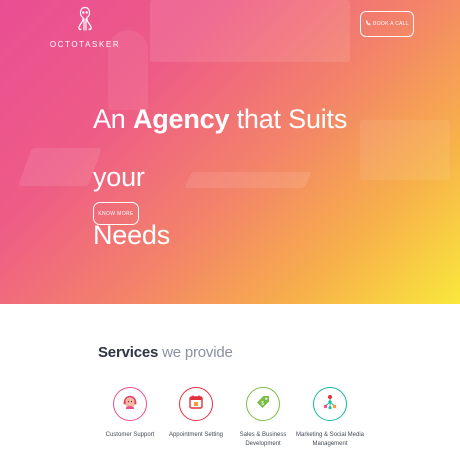  What do you see at coordinates (116, 213) in the screenshot?
I see `know-more-button: KNOW MORE` at bounding box center [116, 213].